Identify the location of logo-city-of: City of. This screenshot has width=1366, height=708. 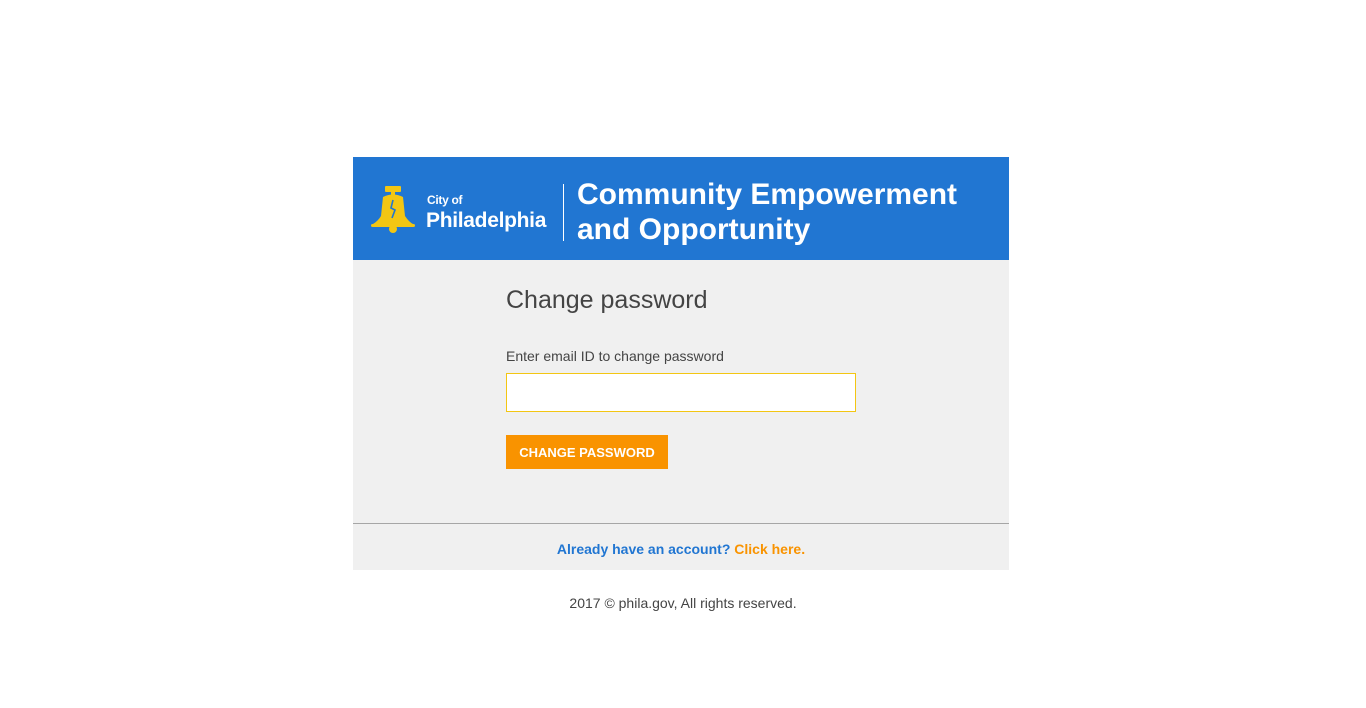
(445, 200).